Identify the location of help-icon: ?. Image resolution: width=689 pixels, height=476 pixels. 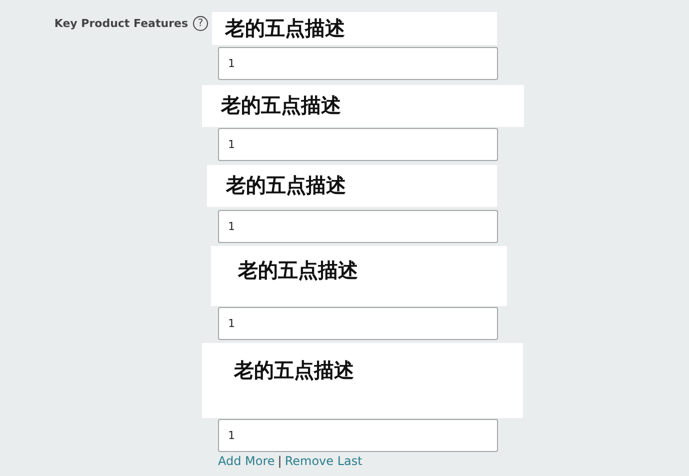
(200, 23).